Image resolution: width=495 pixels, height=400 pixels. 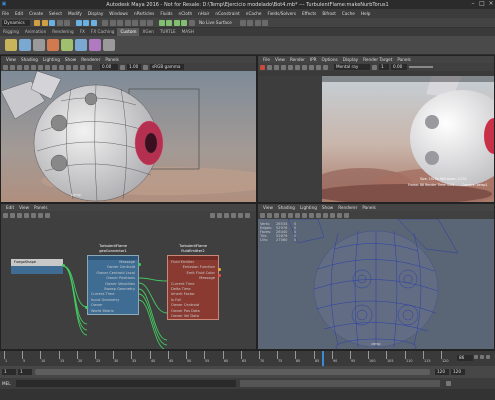 I want to click on camera-attributes-icon, so click(x=269, y=215).